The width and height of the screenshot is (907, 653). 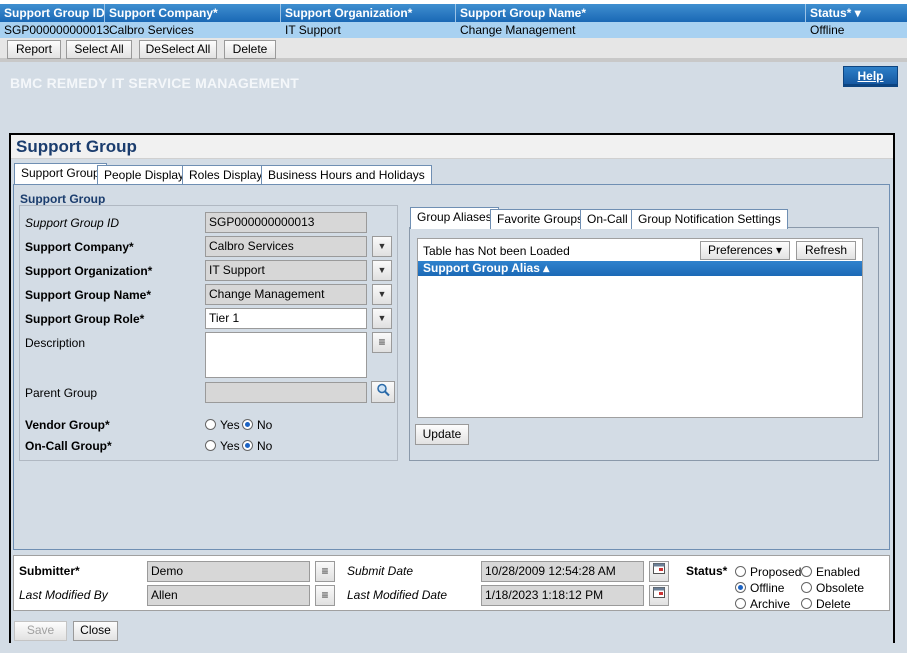 What do you see at coordinates (833, 604) in the screenshot?
I see `status-delete-label: Delete` at bounding box center [833, 604].